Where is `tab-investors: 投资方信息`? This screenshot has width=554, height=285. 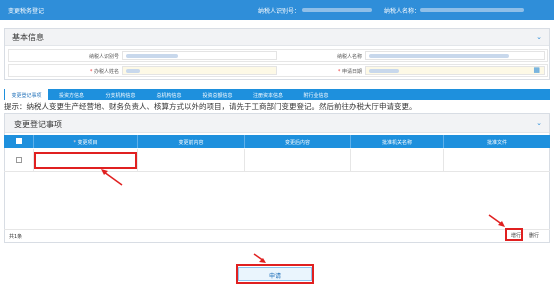 tab-investors: 投资方信息 is located at coordinates (71, 94).